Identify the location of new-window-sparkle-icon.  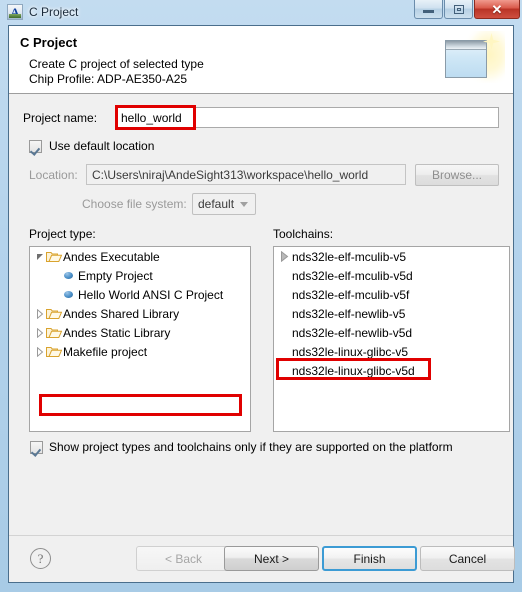
(474, 59).